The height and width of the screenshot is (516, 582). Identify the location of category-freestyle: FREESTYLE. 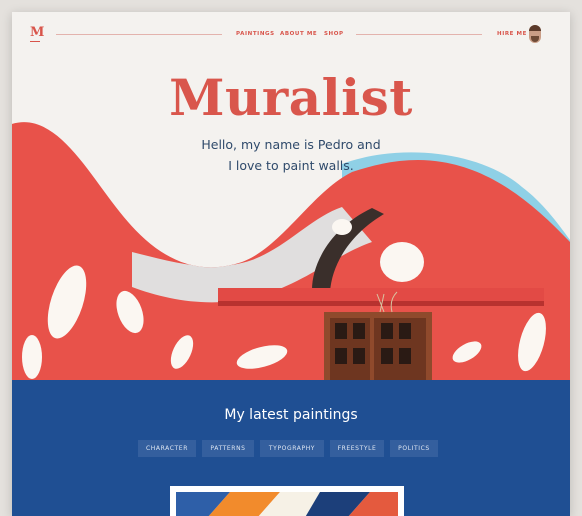
(357, 448).